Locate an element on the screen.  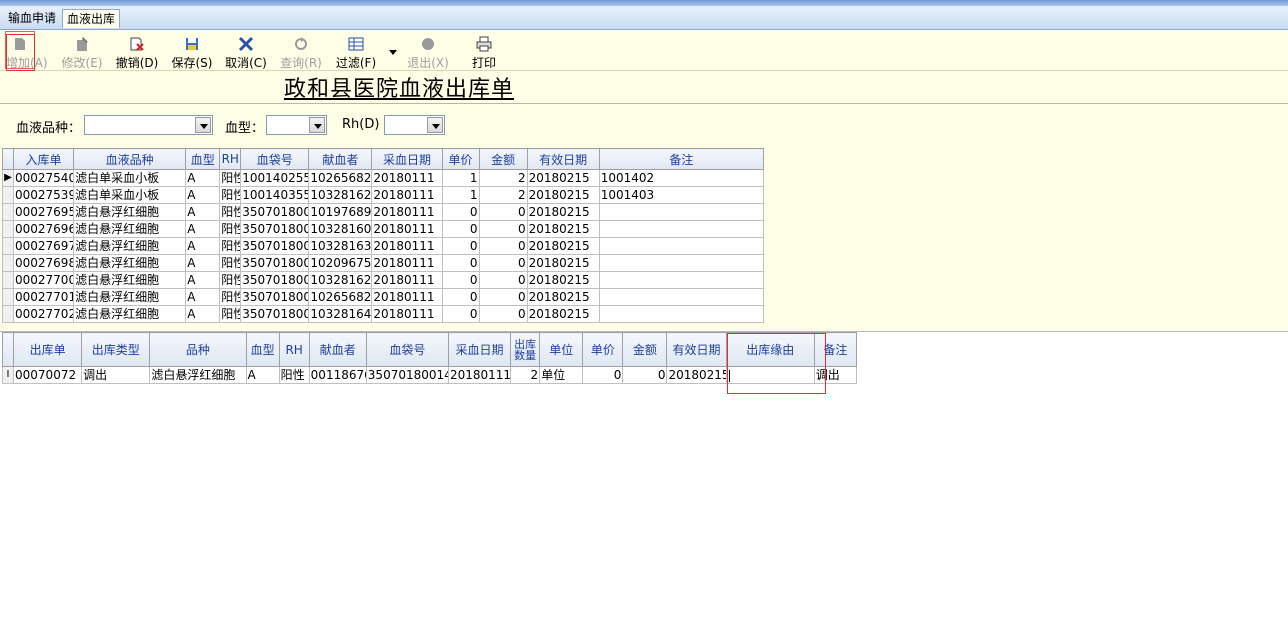
table-cell: 00027701 is located at coordinates (43, 297).